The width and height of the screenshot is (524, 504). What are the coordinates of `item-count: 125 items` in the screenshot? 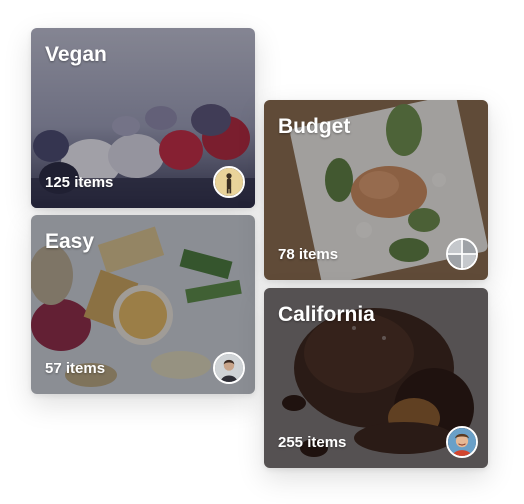 It's located at (79, 182).